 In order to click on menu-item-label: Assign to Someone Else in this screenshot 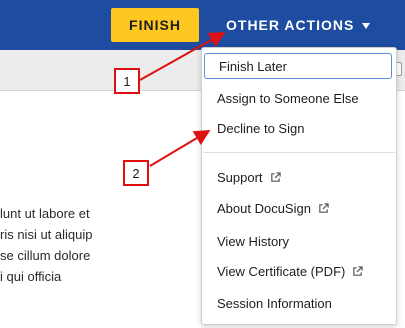, I will do `click(288, 98)`.